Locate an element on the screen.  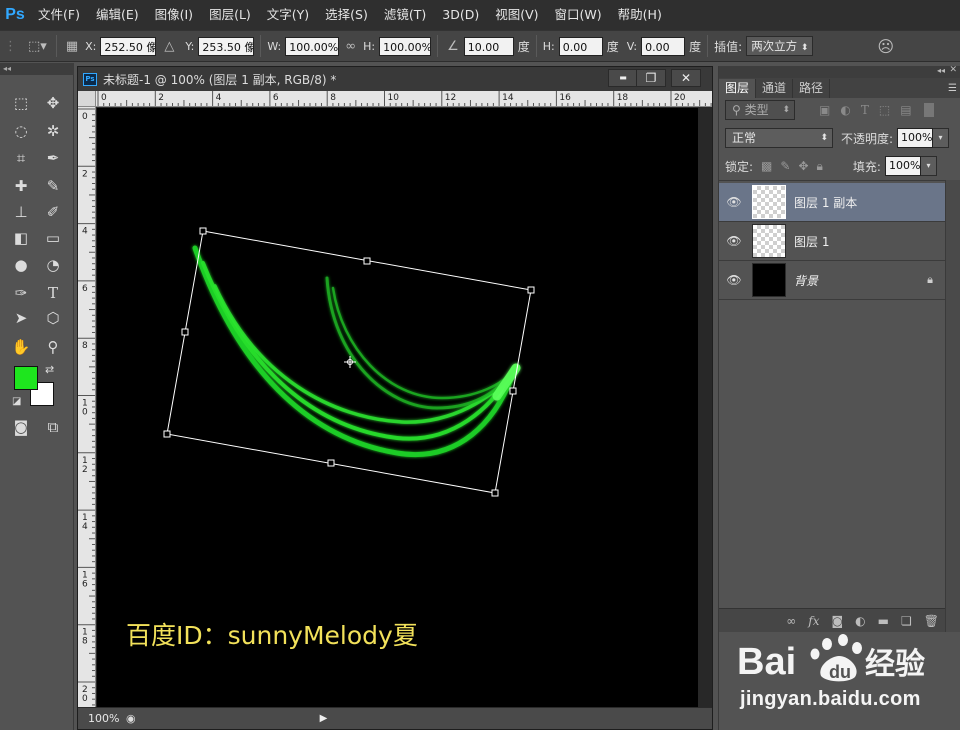
magic-wand-tool-icon: ✲ is located at coordinates (53, 131).